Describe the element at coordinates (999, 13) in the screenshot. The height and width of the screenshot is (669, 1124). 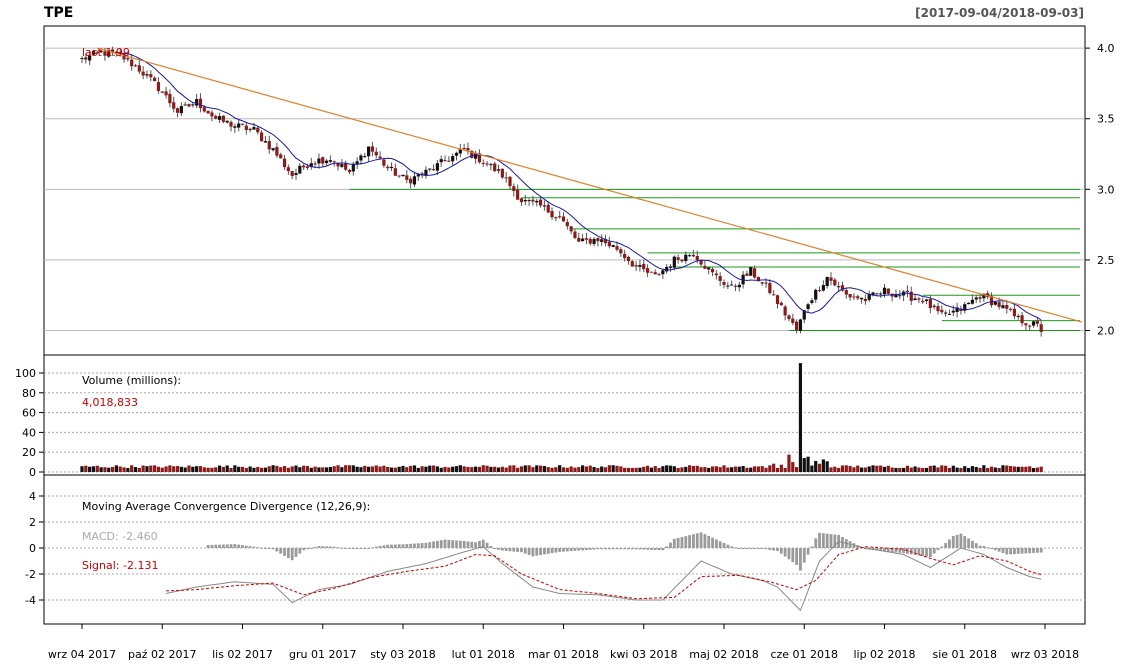
I see `date-range-label: [2017-09-04/2018-09-03]` at that location.